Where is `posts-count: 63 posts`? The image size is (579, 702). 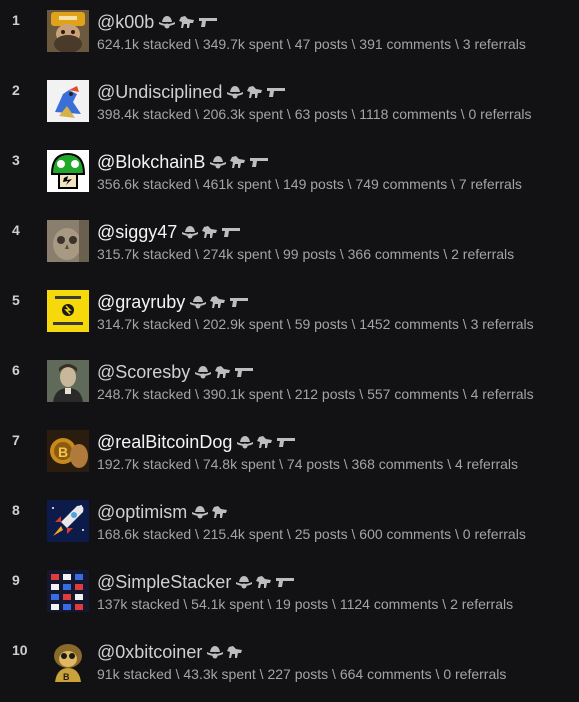
posts-count: 63 posts is located at coordinates (321, 114).